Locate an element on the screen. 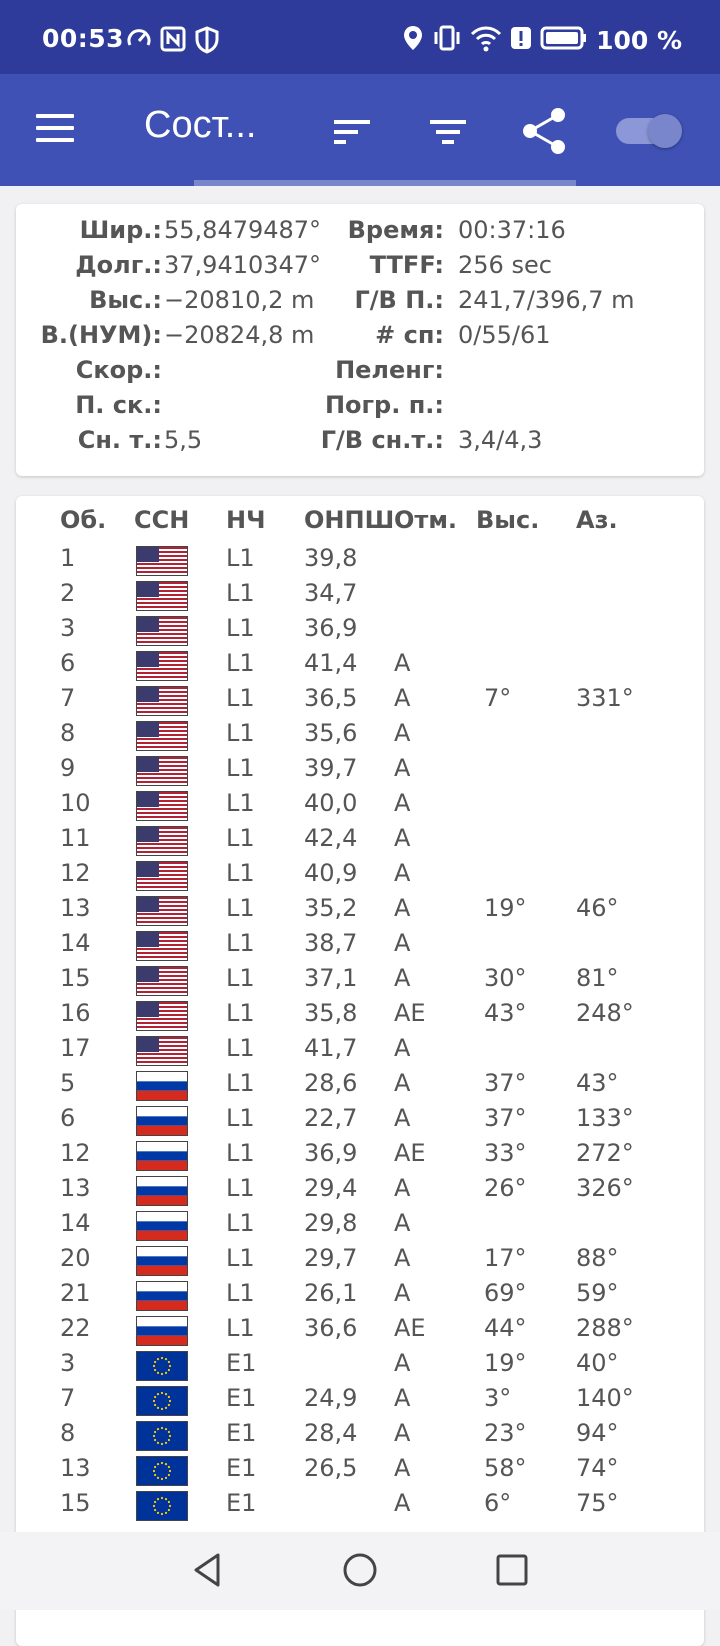  tab-indicator is located at coordinates (385, 183).